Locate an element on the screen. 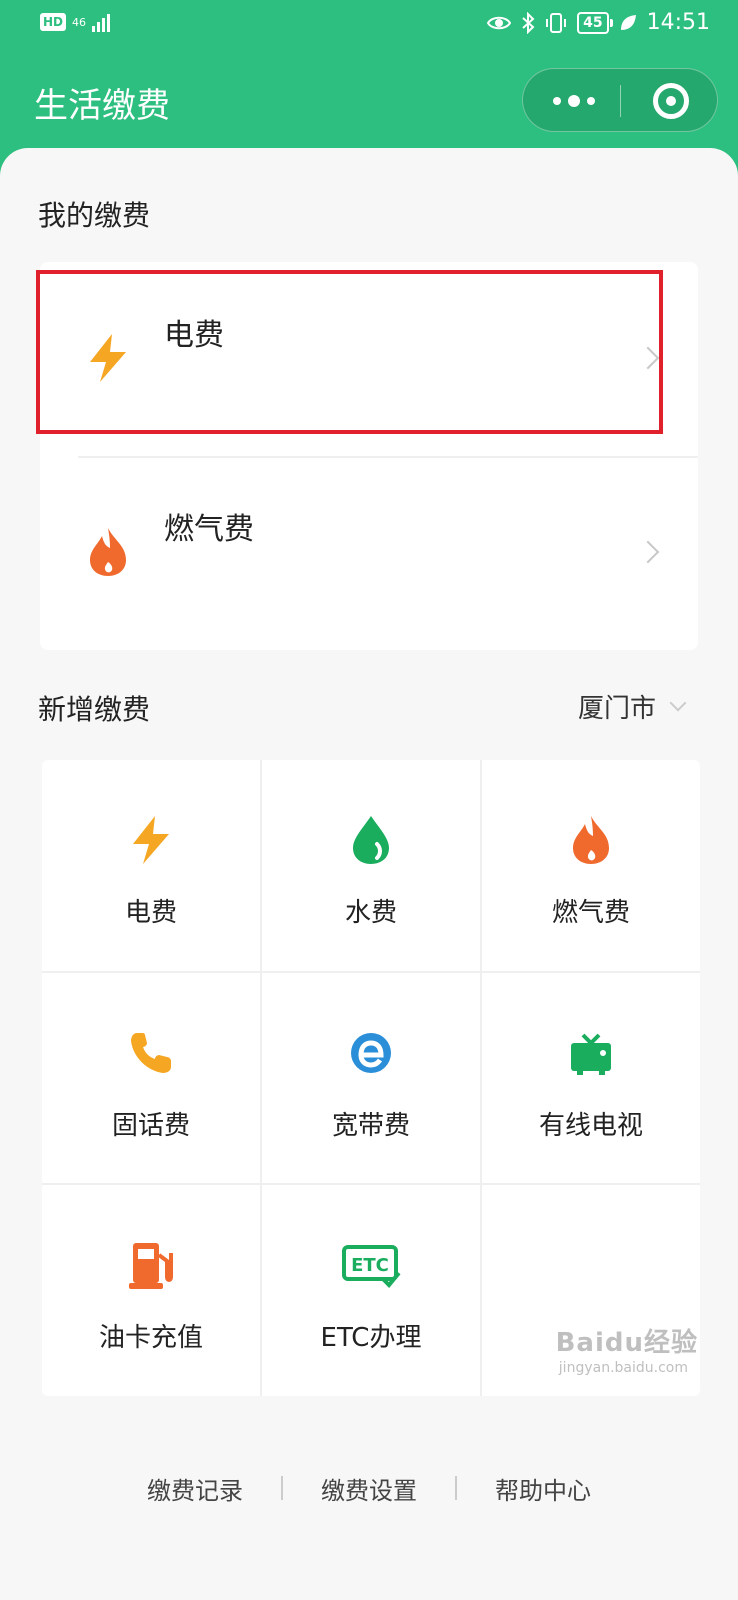 The height and width of the screenshot is (1600, 738). grid-item-water: 水费 is located at coordinates (371, 865).